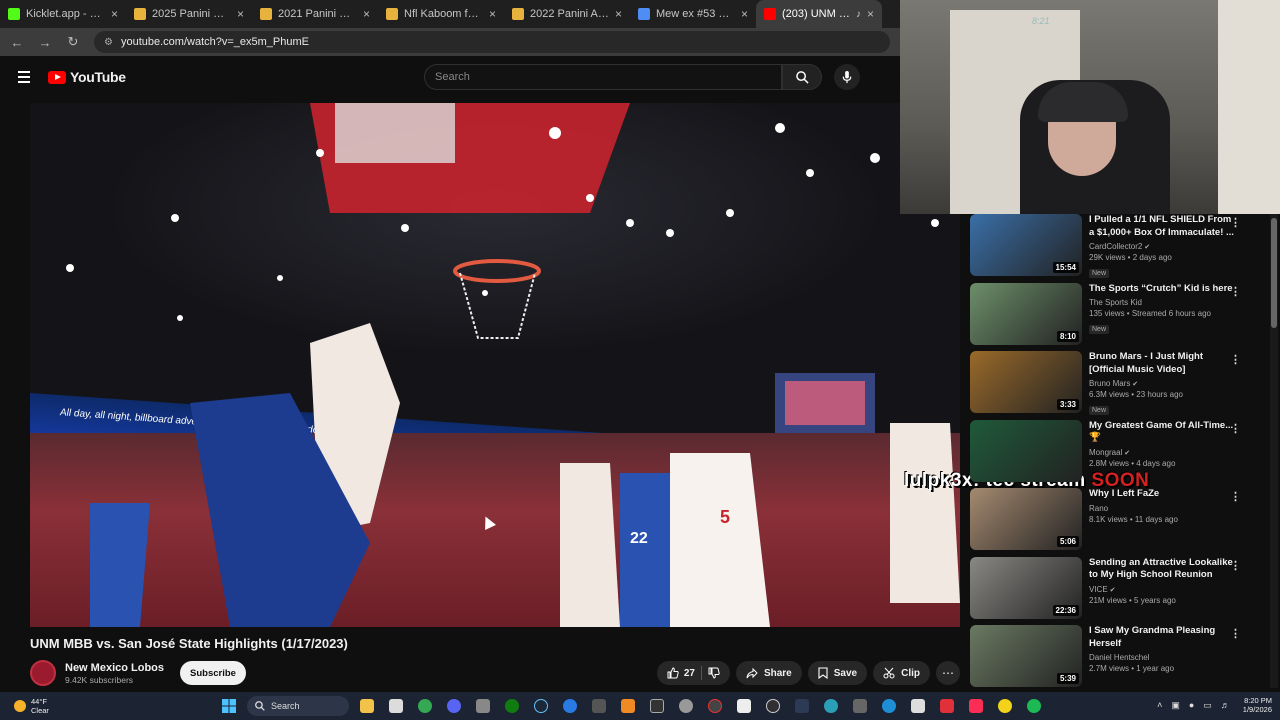 The width and height of the screenshot is (1280, 720). What do you see at coordinates (1026, 450) in the screenshot?
I see `recommendation-thumbnail` at bounding box center [1026, 450].